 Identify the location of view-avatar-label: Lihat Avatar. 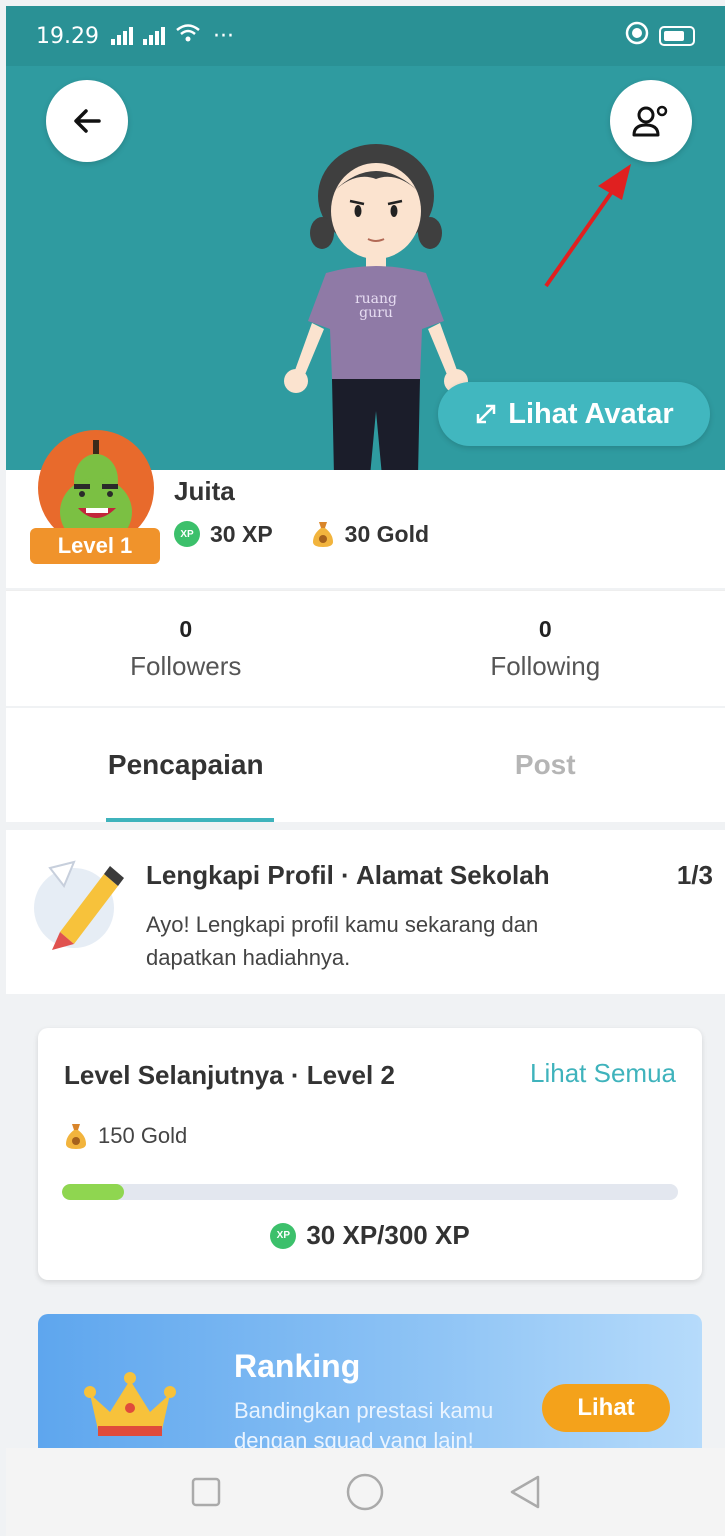
(591, 413).